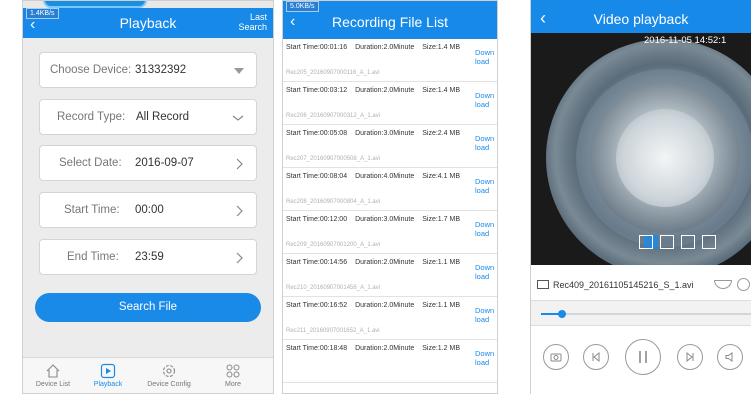  Describe the element at coordinates (333, 116) in the screenshot. I see `record-file-name: Rec206_20160907000312_A_1.avi` at that location.